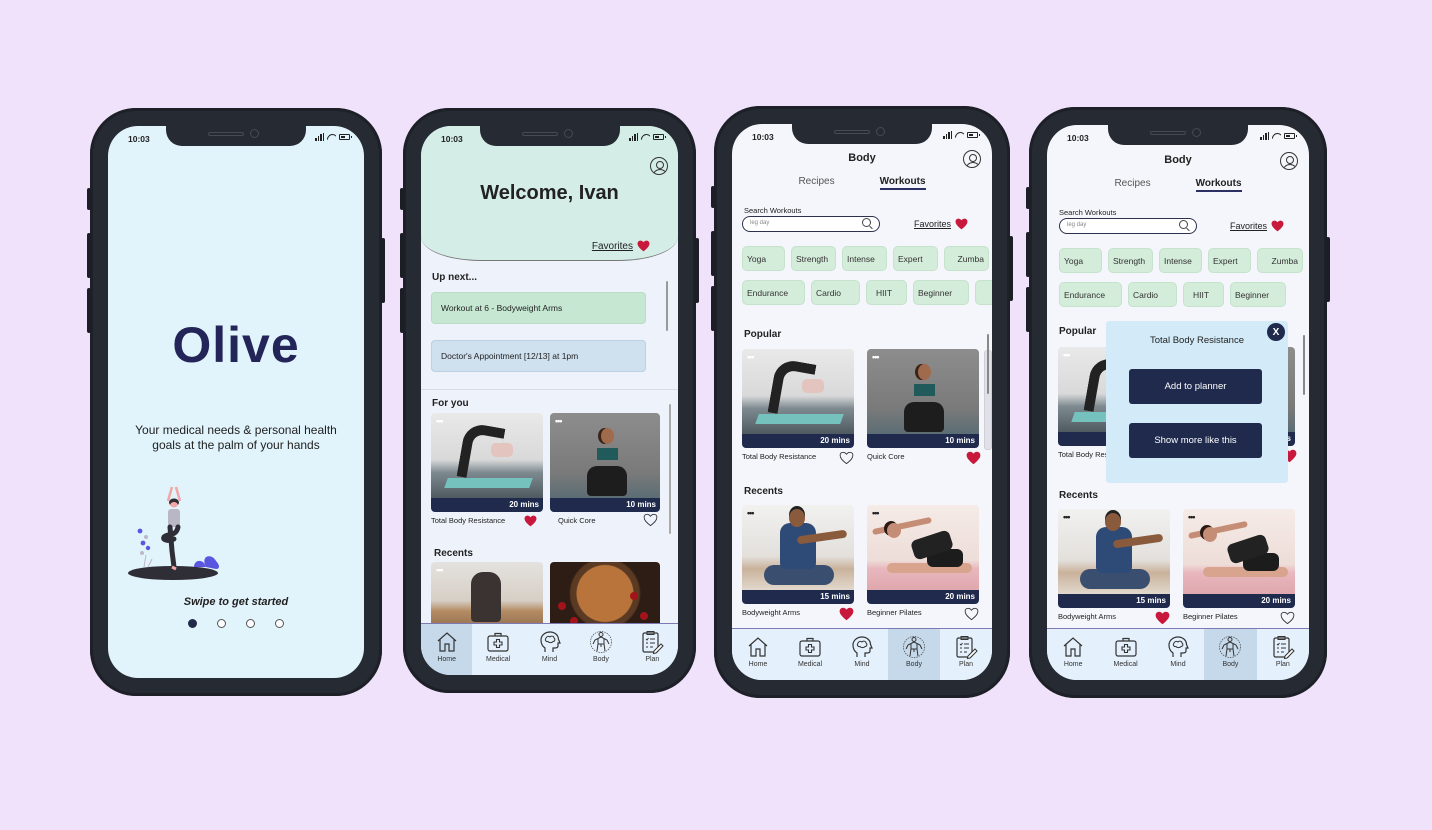 The width and height of the screenshot is (1432, 830). What do you see at coordinates (605, 505) in the screenshot?
I see `workout-duration: 10 mins` at bounding box center [605, 505].